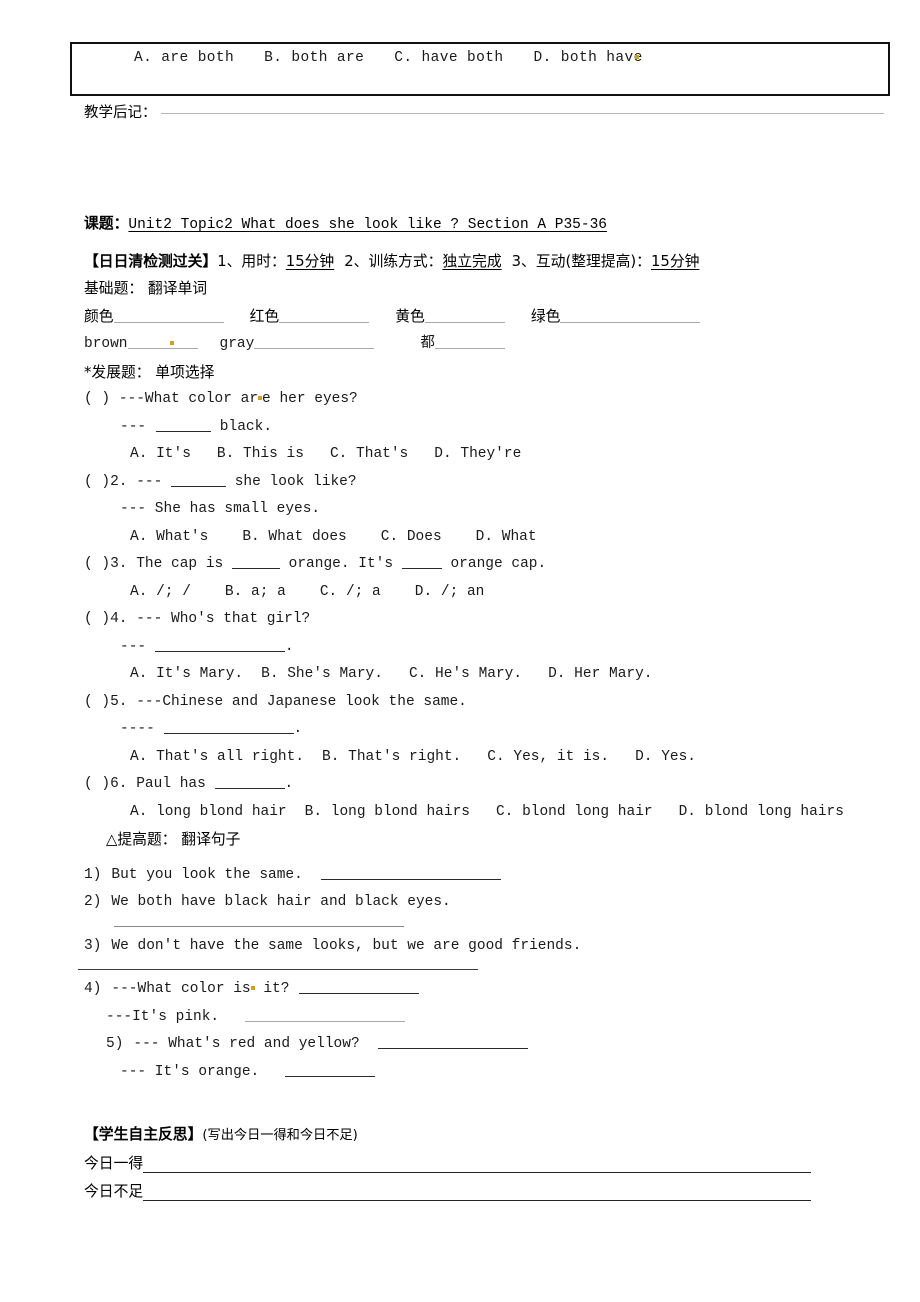 Image resolution: width=920 pixels, height=1302 pixels. I want to click on question-2-options: A. What's B. What does C. Does D. What, so click(484, 538).